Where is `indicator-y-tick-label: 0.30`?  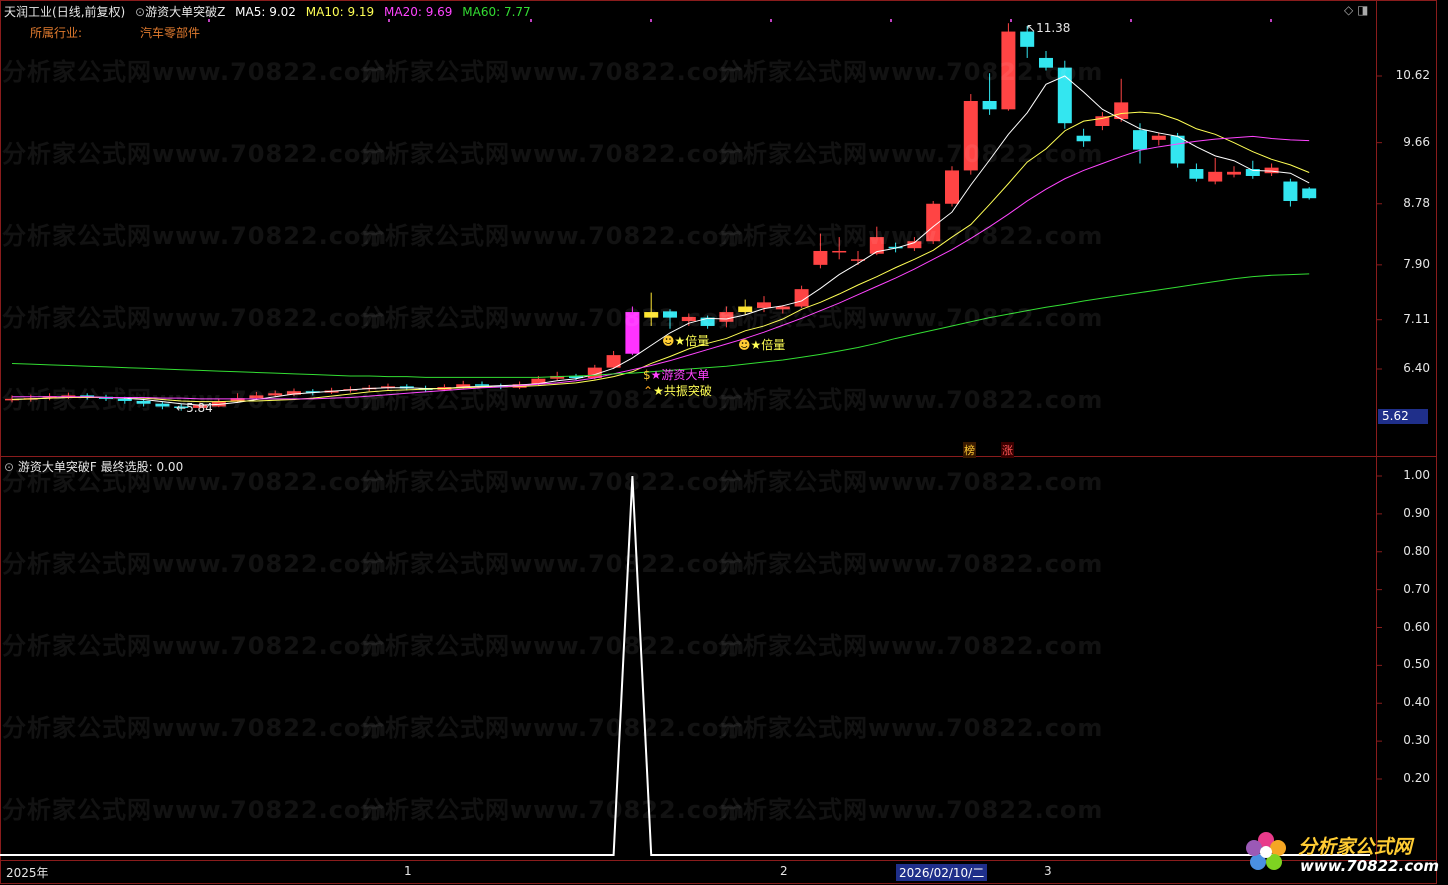 indicator-y-tick-label: 0.30 is located at coordinates (1416, 740).